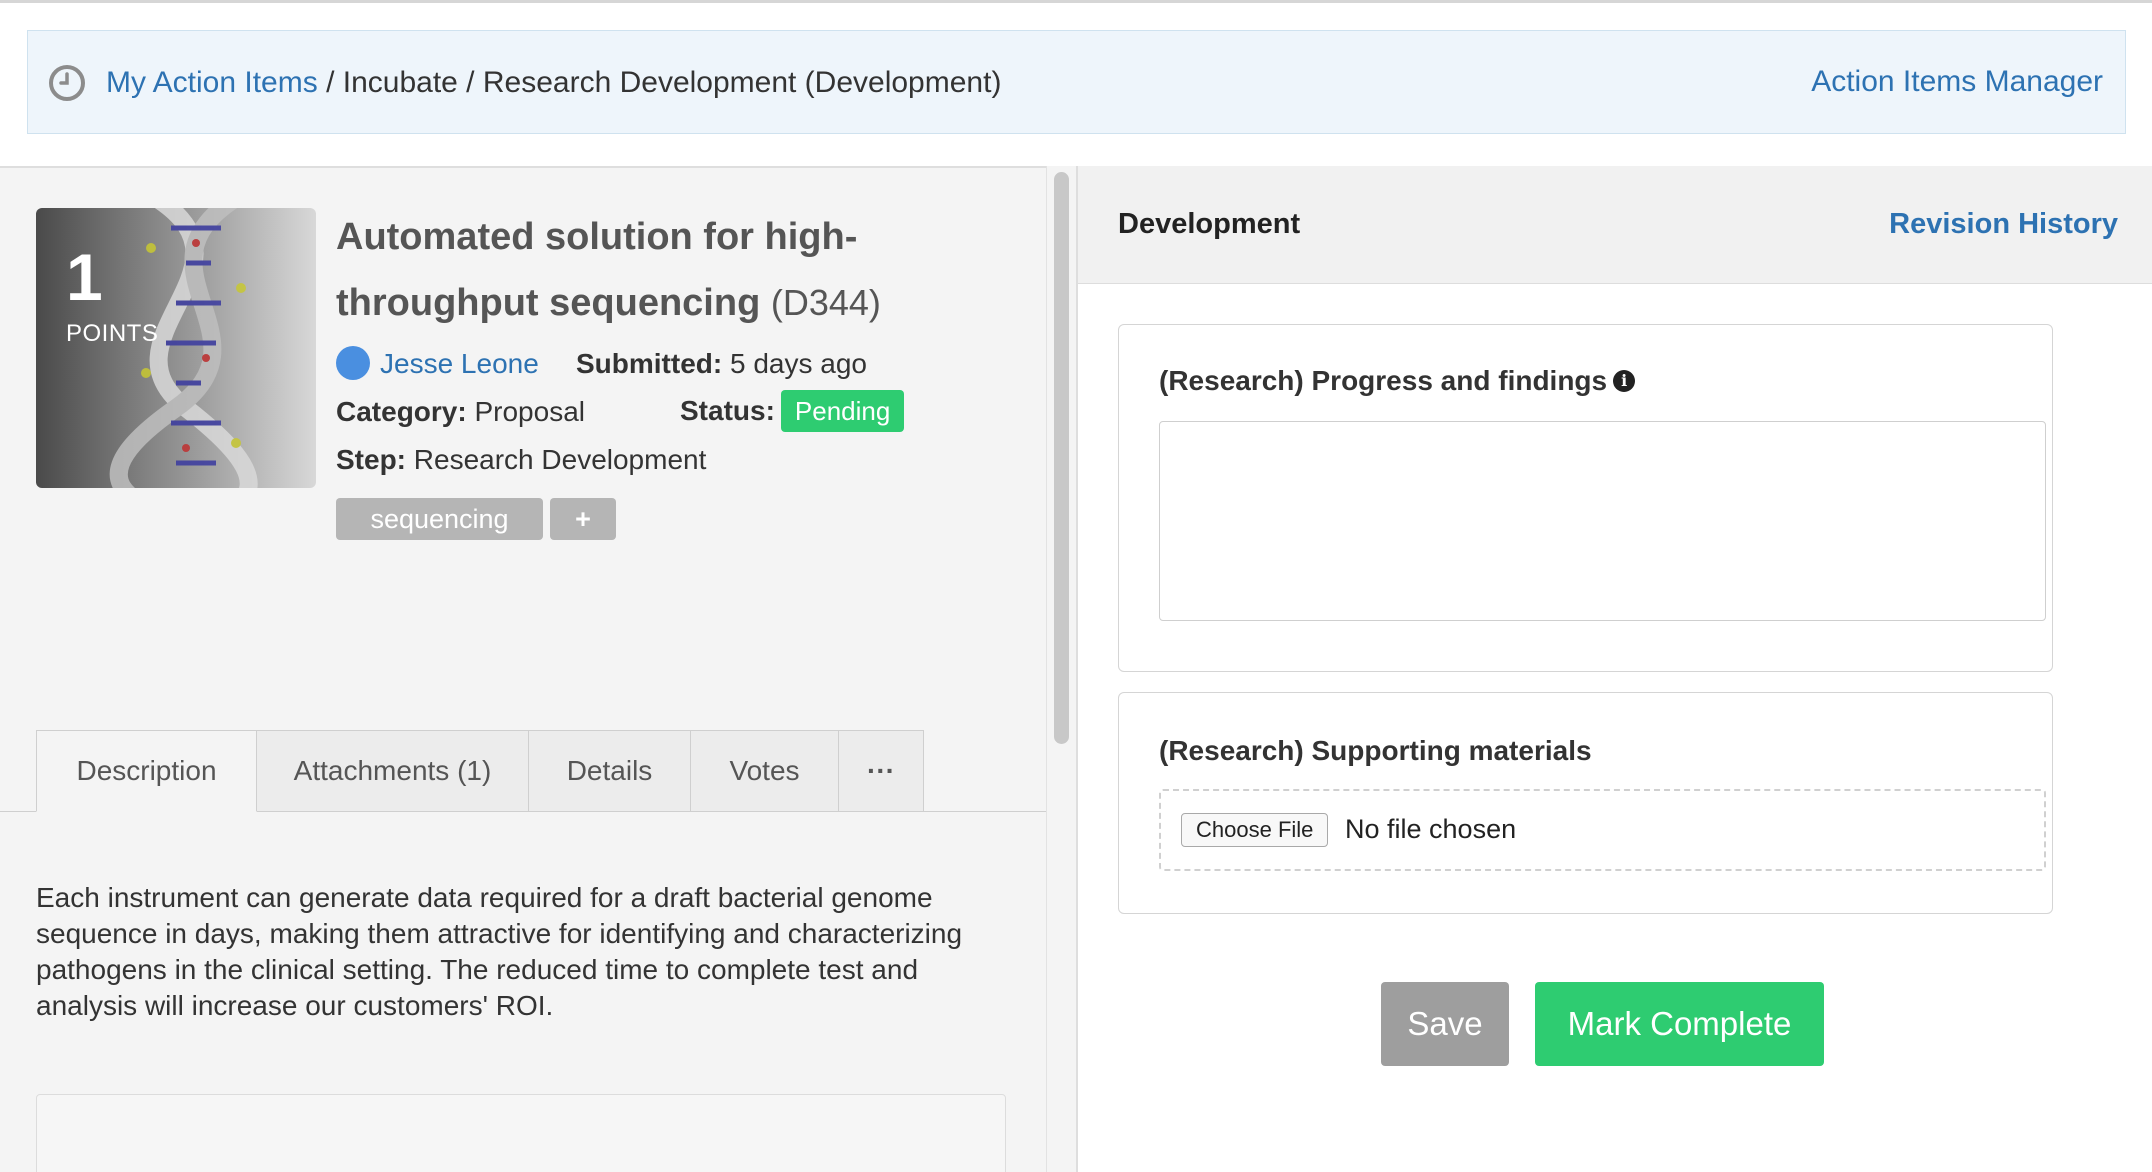 Image resolution: width=2152 pixels, height=1172 pixels. What do you see at coordinates (649, 363) in the screenshot?
I see `submitted-label: Submitted:` at bounding box center [649, 363].